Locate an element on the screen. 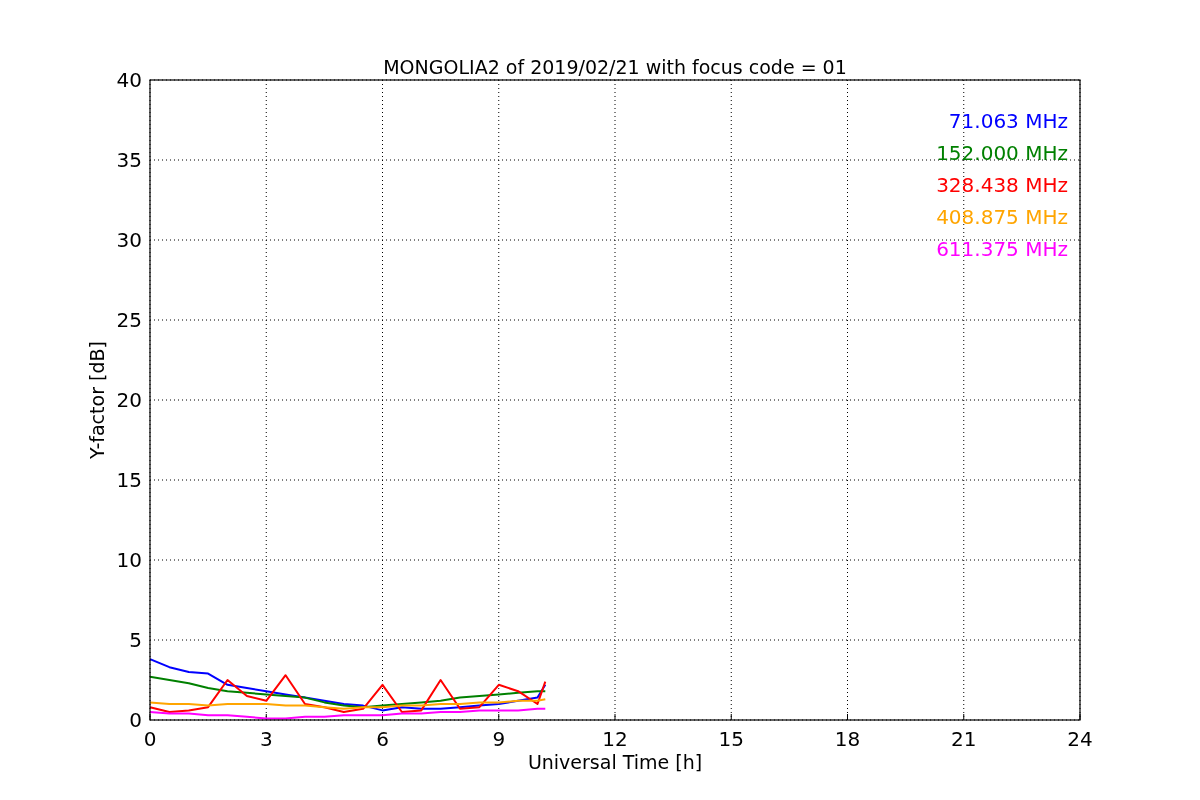 This screenshot has height=800, width=1200. x-tick-label: 12 is located at coordinates (615, 739).